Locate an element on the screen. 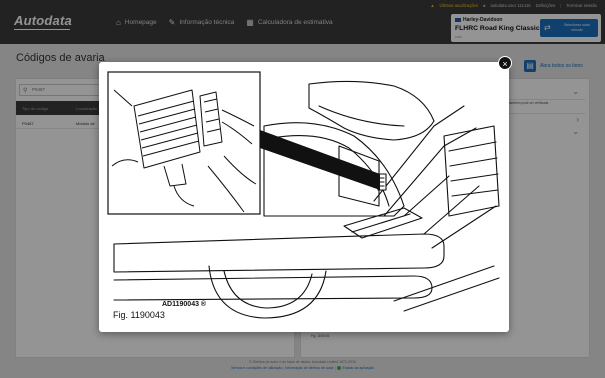 The height and width of the screenshot is (378, 605). exhaust-pipe is located at coordinates (279, 253).